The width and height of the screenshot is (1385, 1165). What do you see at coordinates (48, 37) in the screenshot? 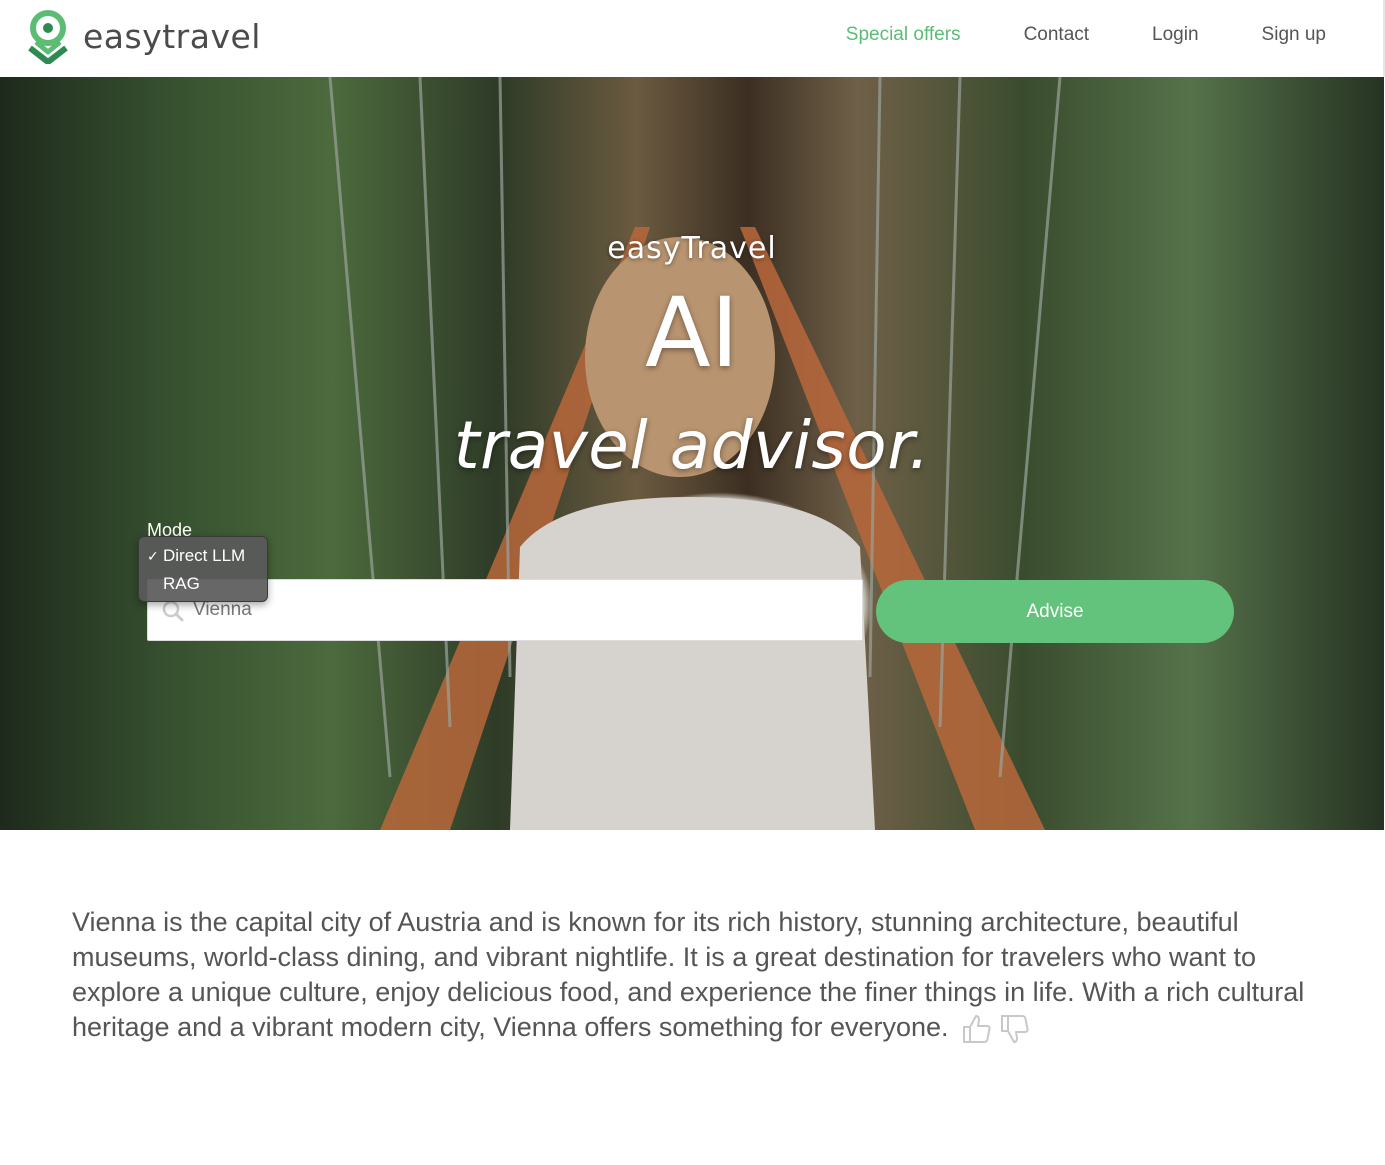
I see `logo-icon` at bounding box center [48, 37].